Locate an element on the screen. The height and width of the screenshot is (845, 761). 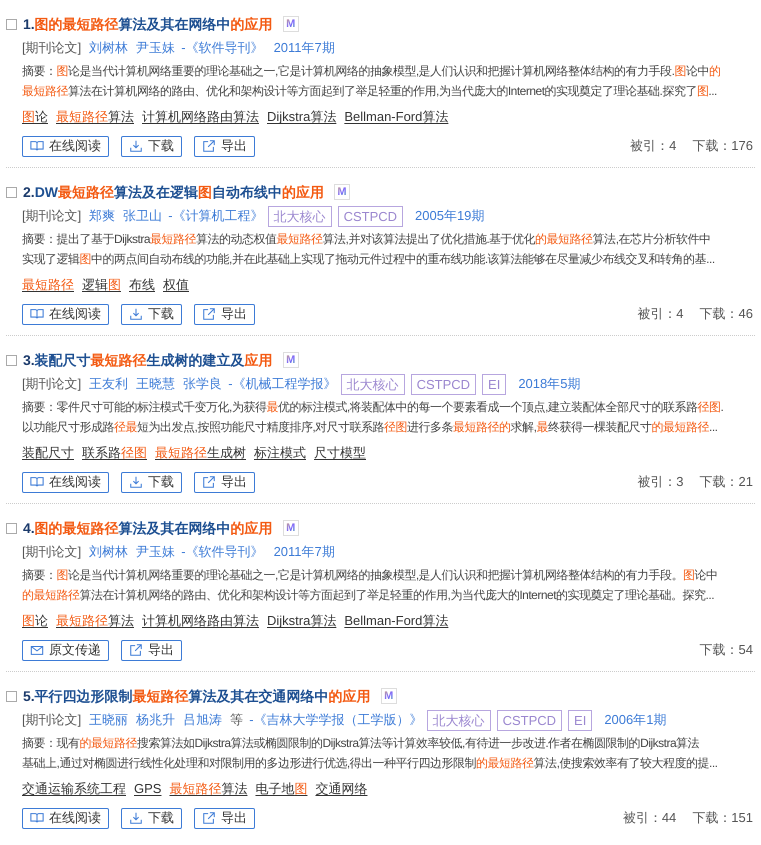
abstract-text: 摘要：图论是当代计算机网络重要的理论基础之一,它是计算机网络的抽象模型,是人们认识和把握计算机网络整体结构的有力手段。图论中 is located at coordinates (370, 575).